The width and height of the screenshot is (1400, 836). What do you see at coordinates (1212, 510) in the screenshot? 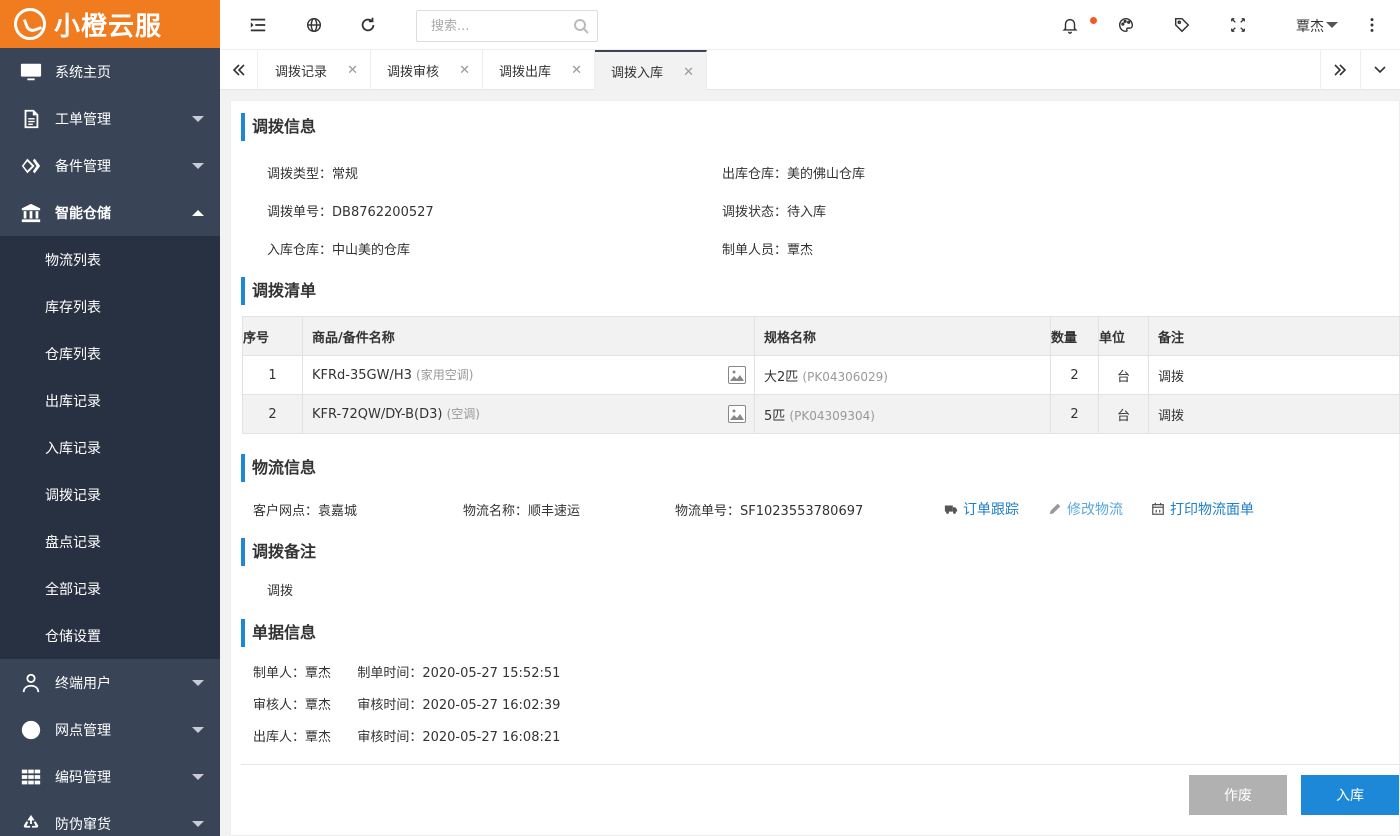
I see `link-label: 打印物流面单` at bounding box center [1212, 510].